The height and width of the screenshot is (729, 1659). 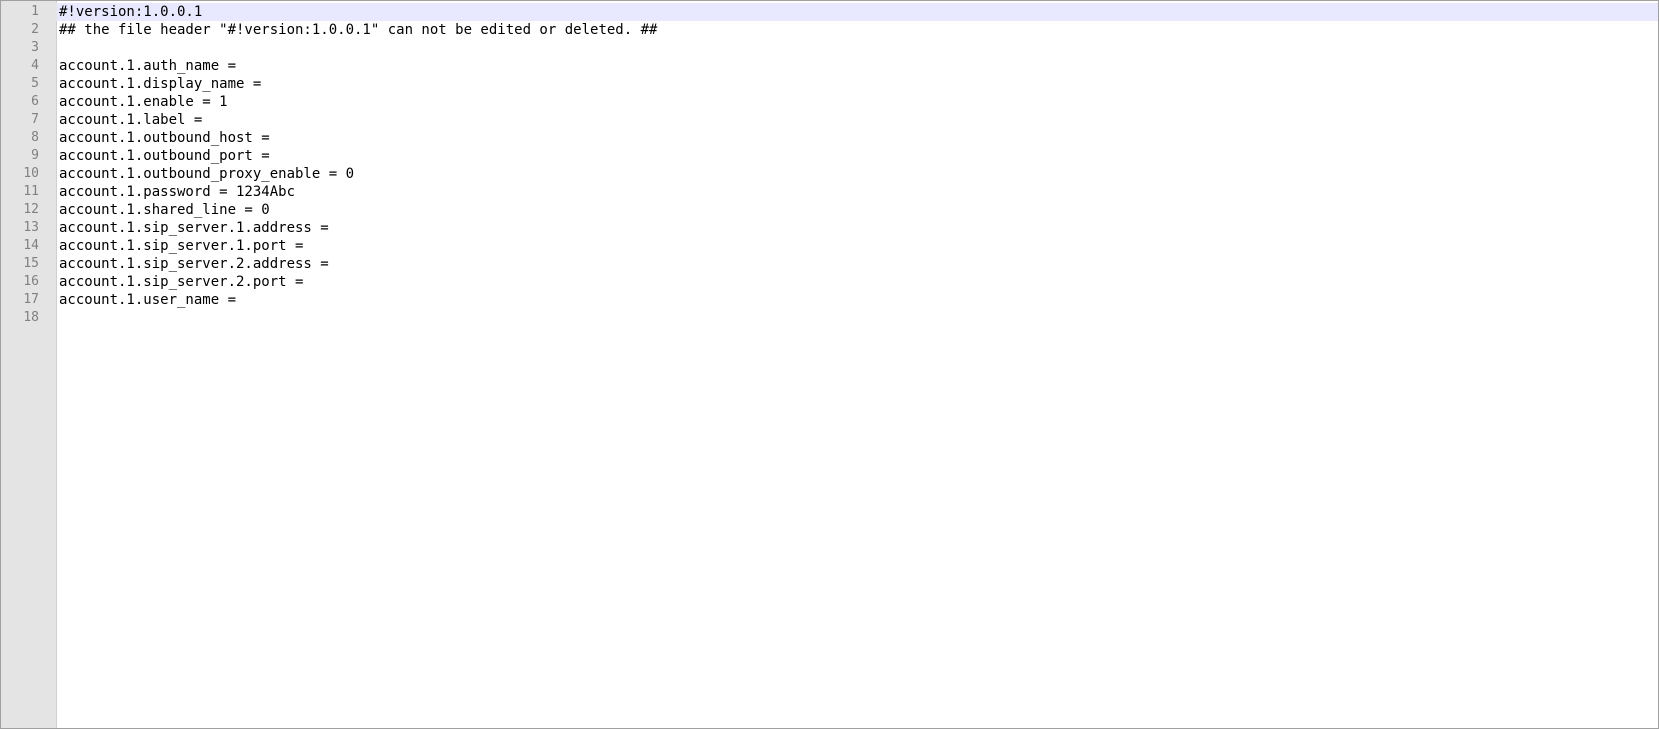 I want to click on line-number: 17, so click(x=31, y=299).